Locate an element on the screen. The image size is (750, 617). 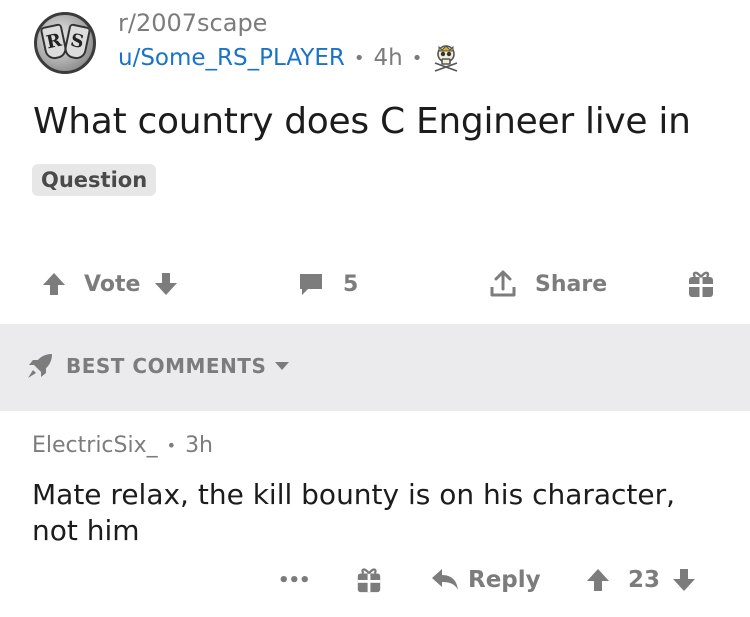
comment-sort-selector: BEST COMMENTS is located at coordinates (158, 366).